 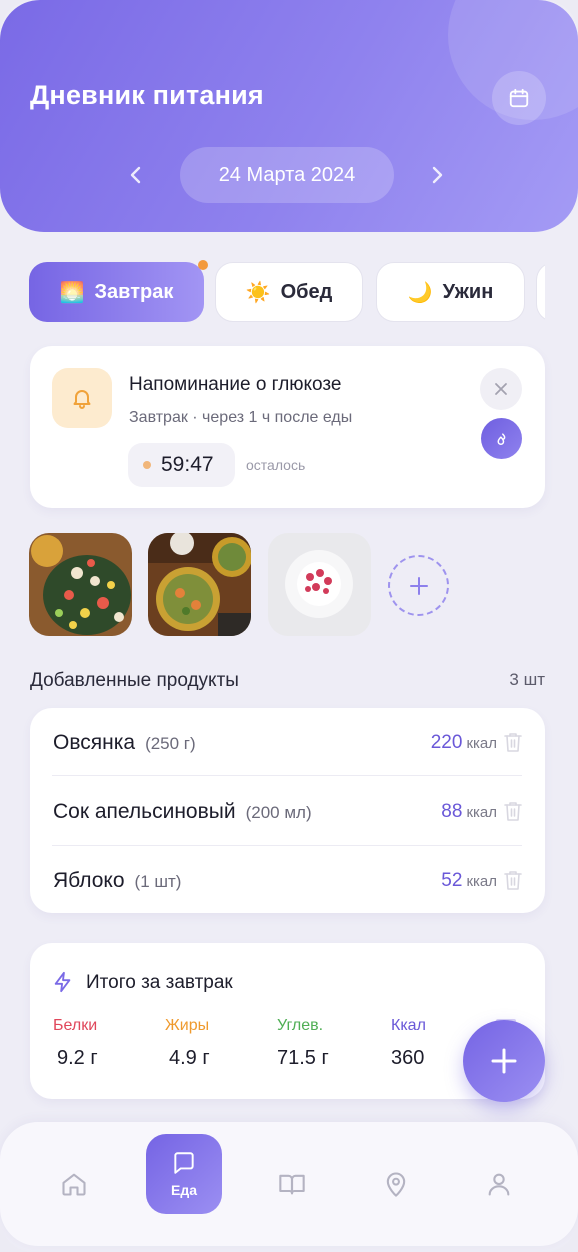 I want to click on bell-icon-container, so click(x=82, y=398).